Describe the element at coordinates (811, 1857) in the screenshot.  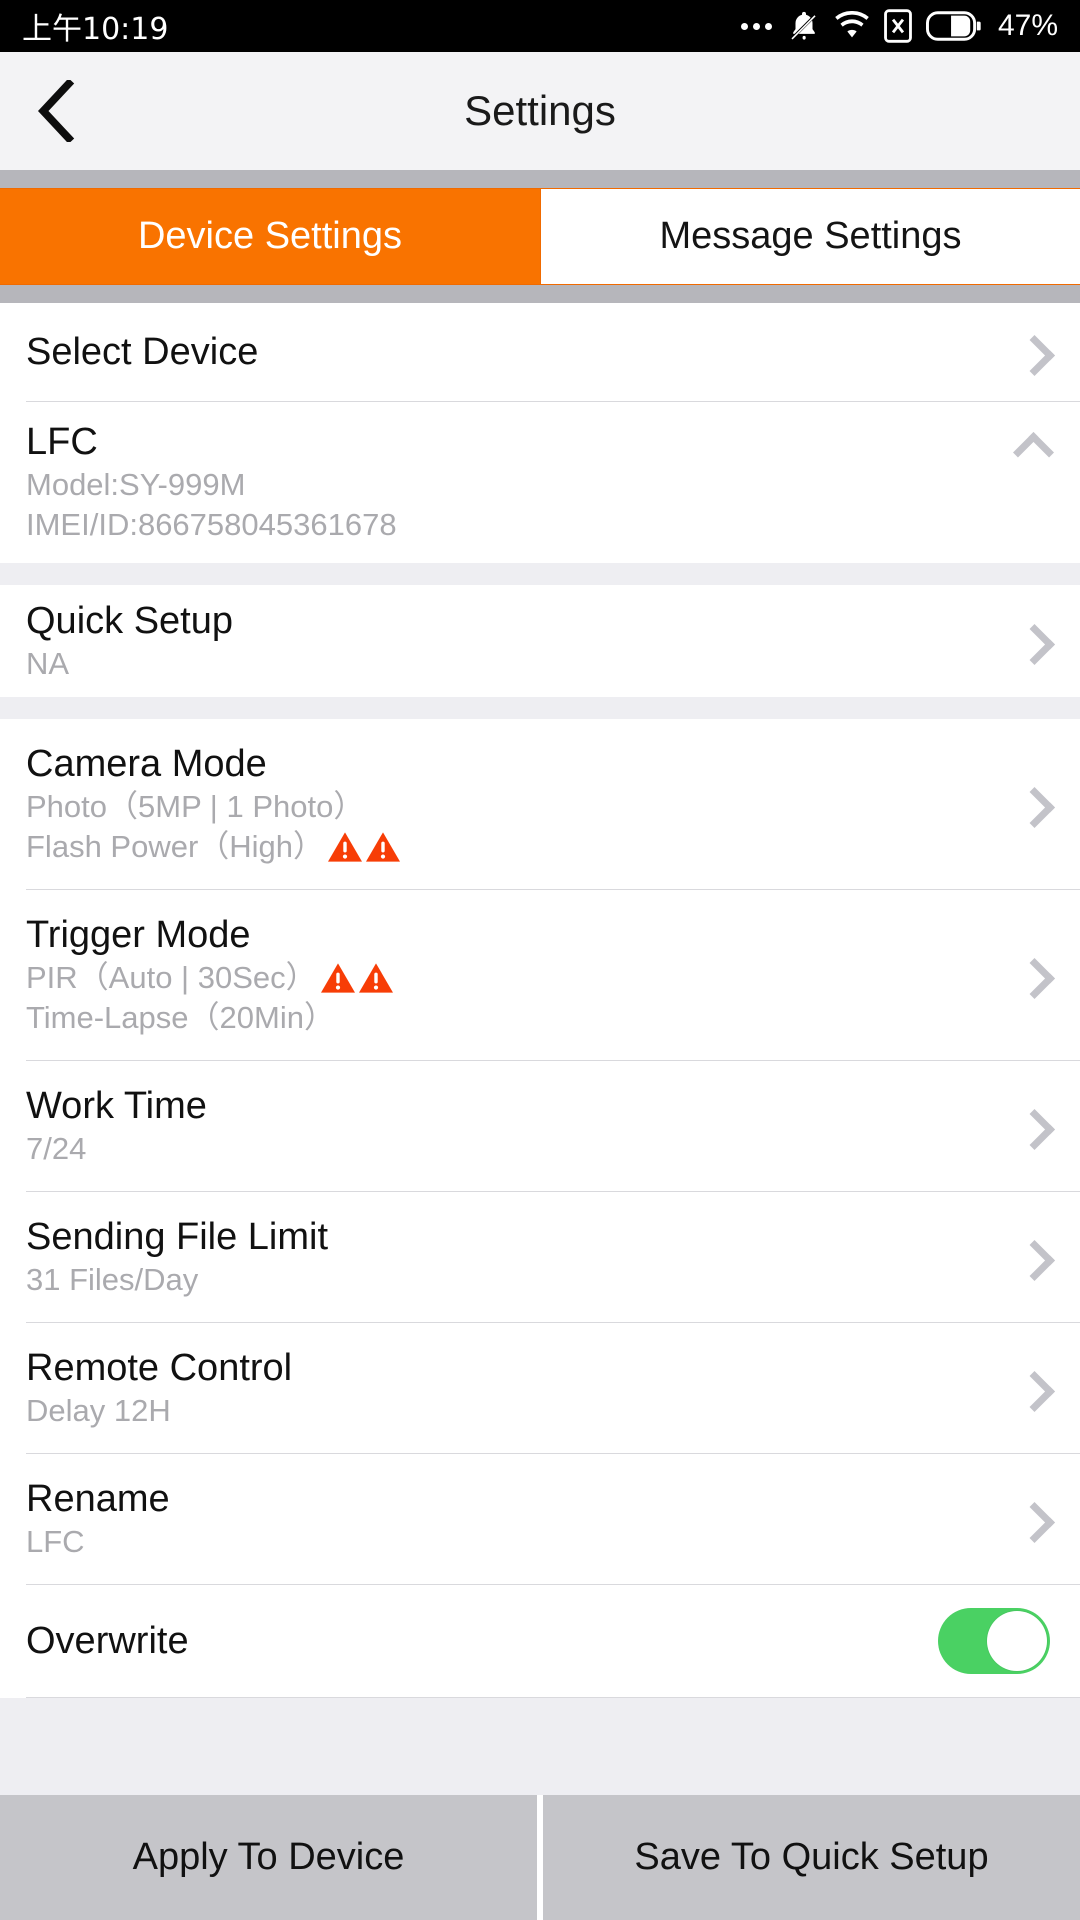
I see `save-to-quick-setup-button: Save To Quick Setup` at that location.